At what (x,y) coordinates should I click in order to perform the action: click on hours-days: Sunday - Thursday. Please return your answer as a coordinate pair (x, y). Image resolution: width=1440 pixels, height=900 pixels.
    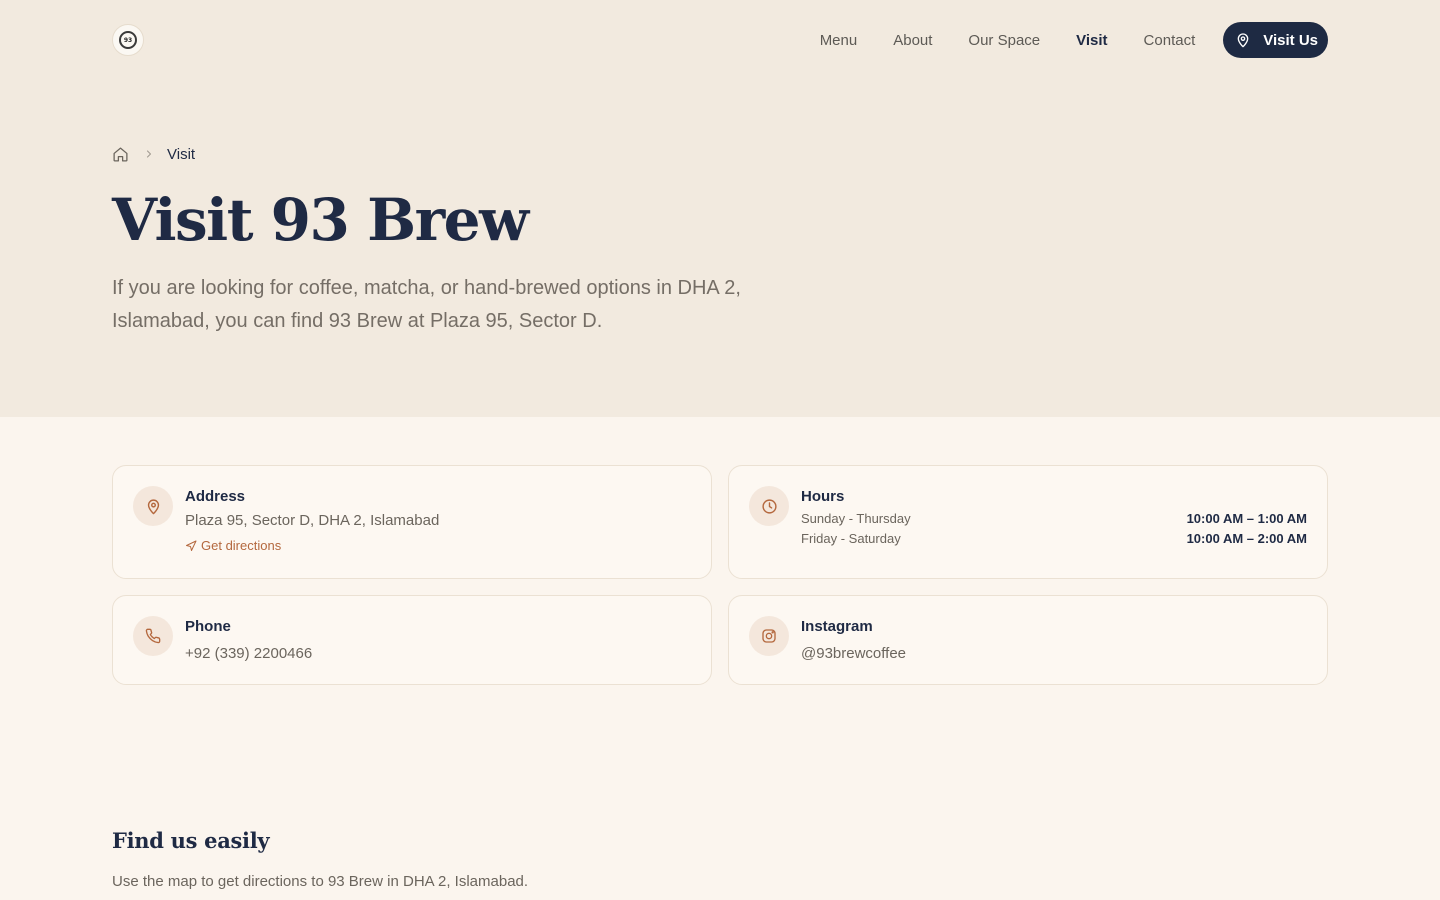
    Looking at the image, I should click on (856, 518).